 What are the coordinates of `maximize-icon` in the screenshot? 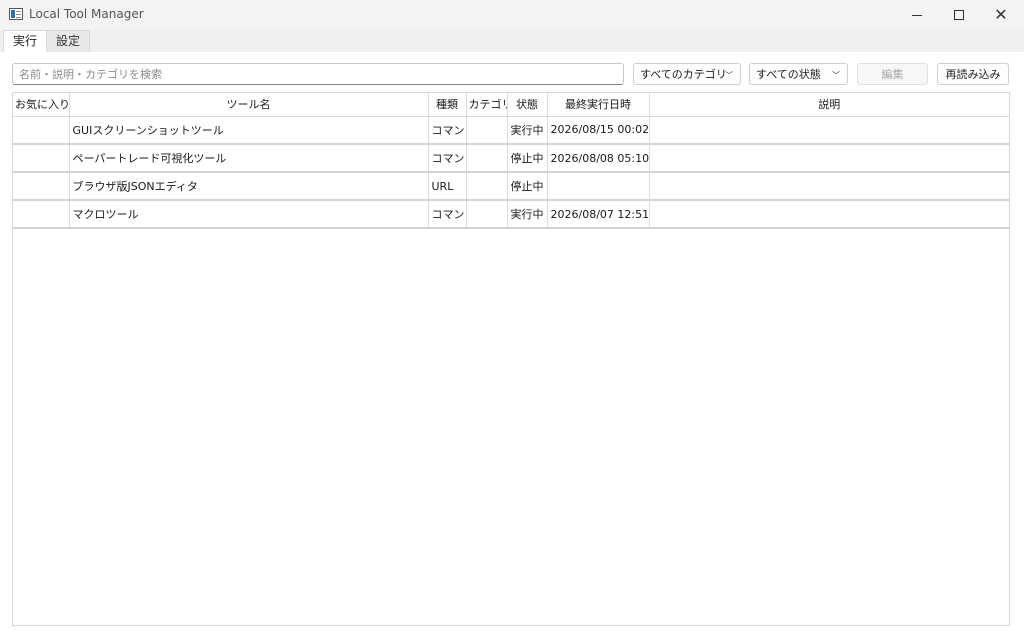 It's located at (959, 15).